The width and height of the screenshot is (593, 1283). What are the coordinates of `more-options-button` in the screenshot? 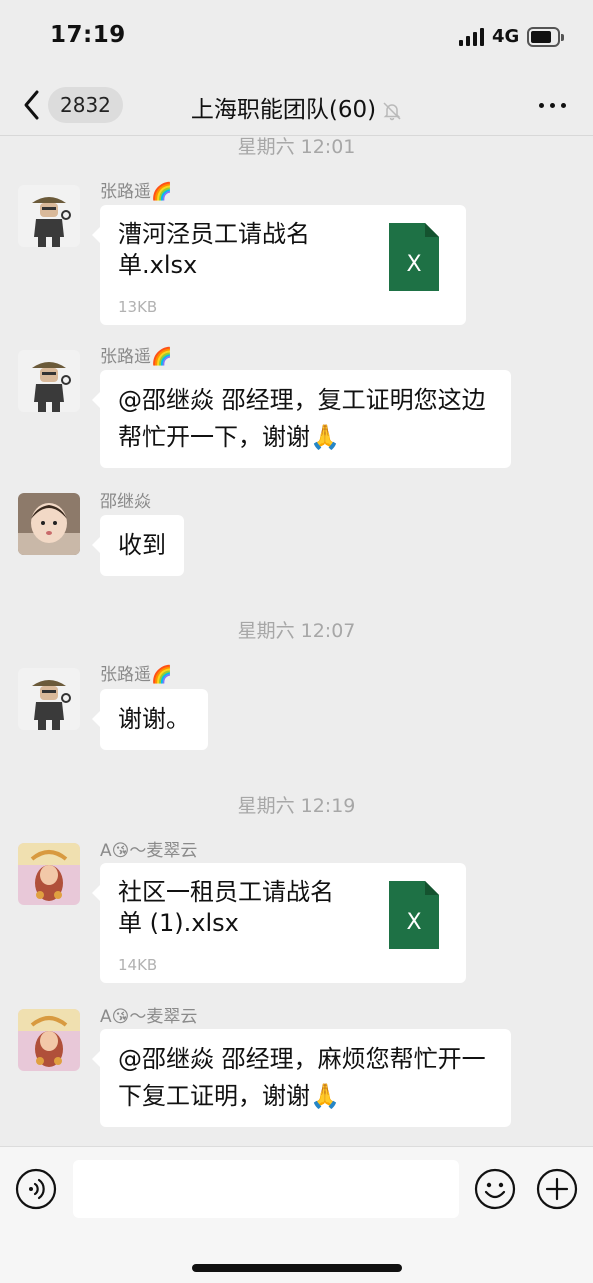 It's located at (552, 105).